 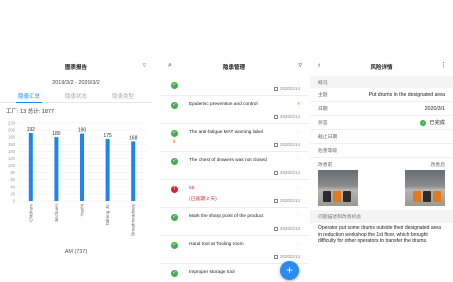 What do you see at coordinates (299, 104) in the screenshot?
I see `star-icon: ★` at bounding box center [299, 104].